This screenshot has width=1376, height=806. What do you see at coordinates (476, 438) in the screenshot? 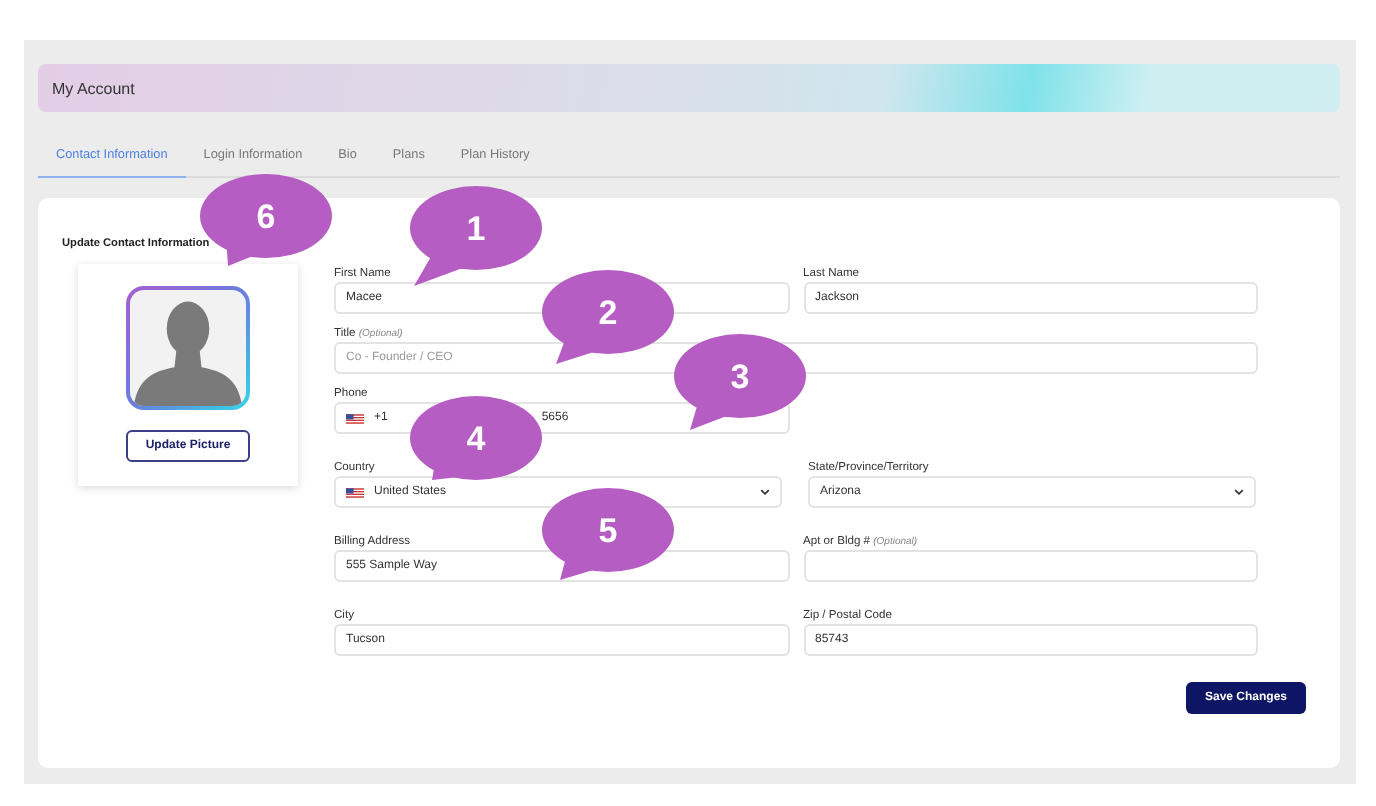
I see `callout-bubble: 4` at bounding box center [476, 438].